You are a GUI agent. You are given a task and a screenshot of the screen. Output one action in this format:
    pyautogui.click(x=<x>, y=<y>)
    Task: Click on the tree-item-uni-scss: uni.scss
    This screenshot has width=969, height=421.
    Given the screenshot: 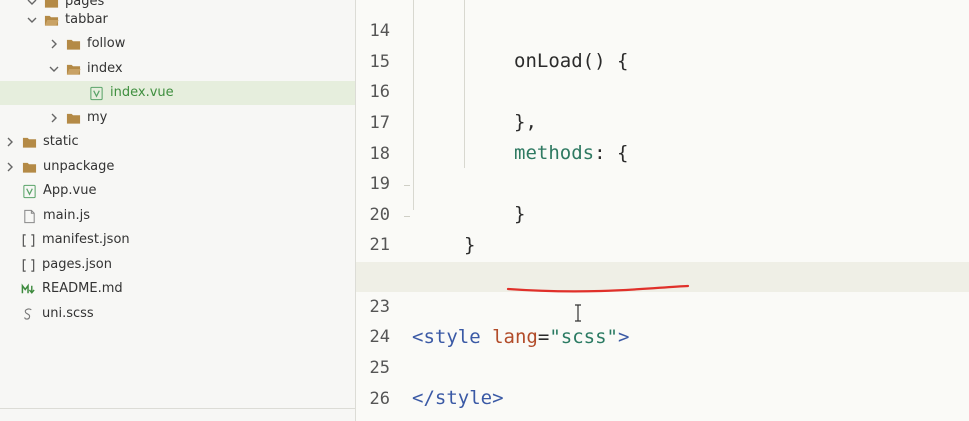 What is the action you would take?
    pyautogui.click(x=177, y=314)
    